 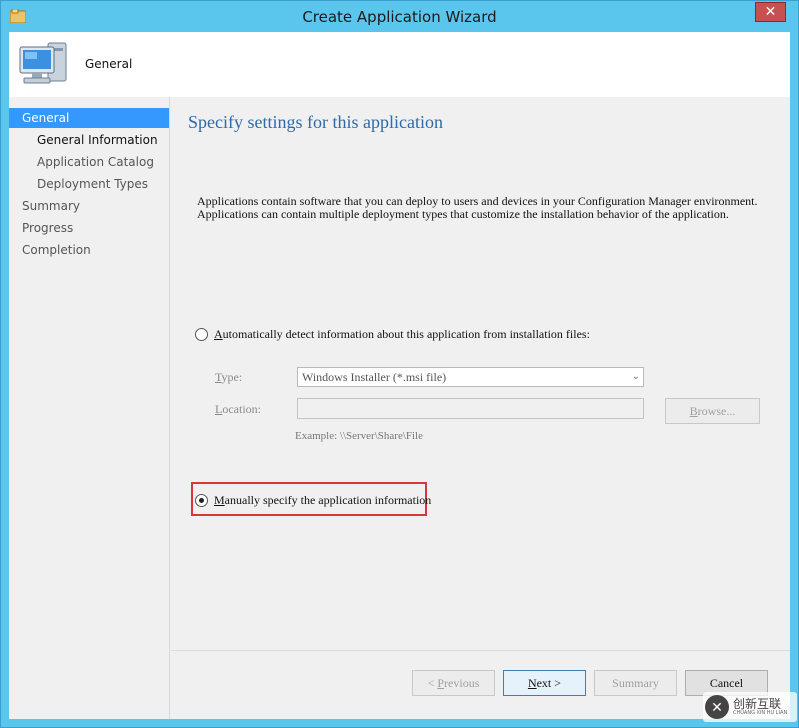 What do you see at coordinates (635, 376) in the screenshot?
I see `chevron-down-icon: ⌄` at bounding box center [635, 376].